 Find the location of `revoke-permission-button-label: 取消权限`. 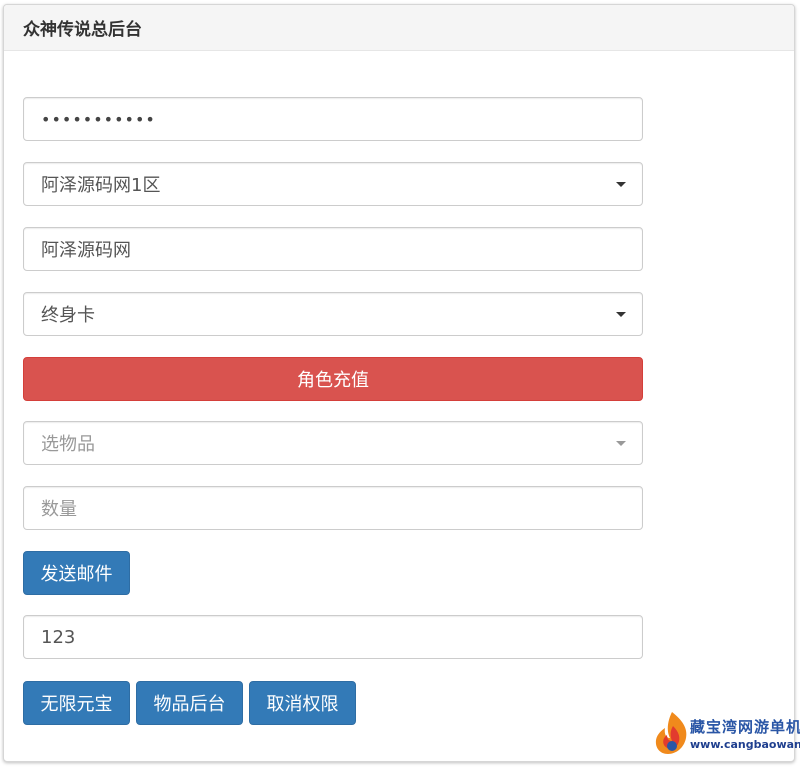

revoke-permission-button-label: 取消权限 is located at coordinates (302, 704).